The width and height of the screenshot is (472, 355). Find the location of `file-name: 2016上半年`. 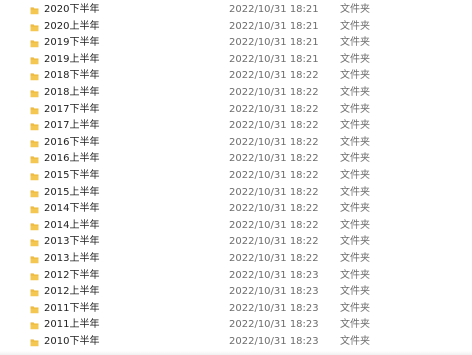

file-name: 2016上半年 is located at coordinates (72, 159).